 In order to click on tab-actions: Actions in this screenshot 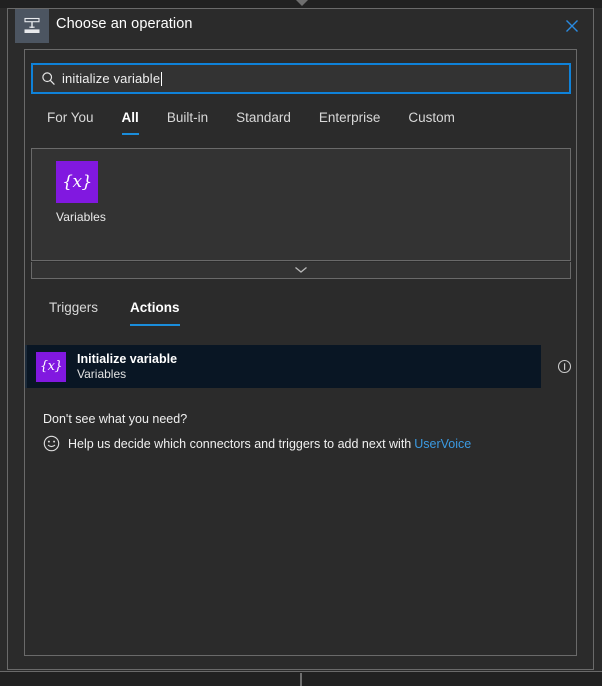, I will do `click(155, 312)`.